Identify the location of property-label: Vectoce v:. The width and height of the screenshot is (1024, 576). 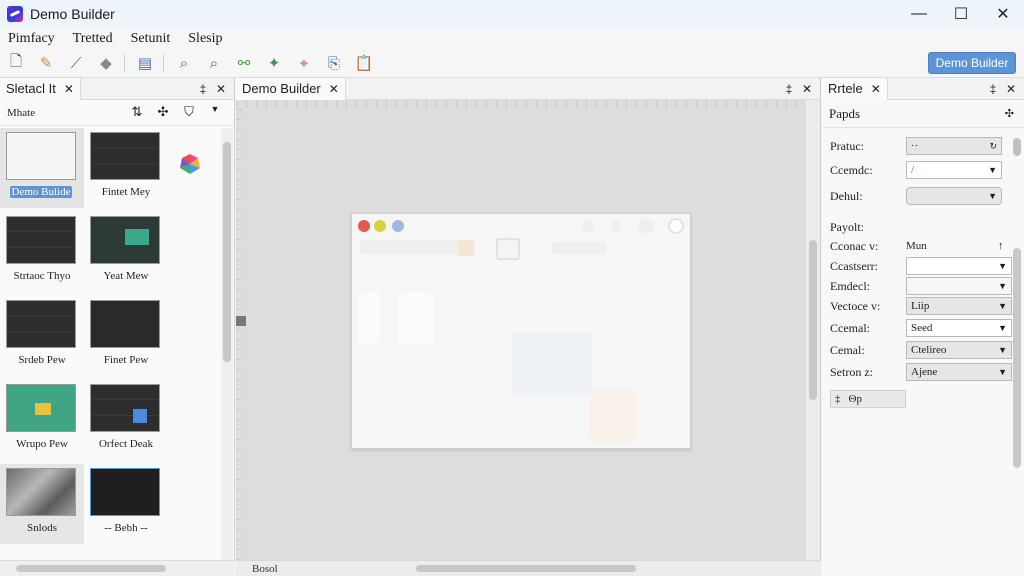
(855, 305).